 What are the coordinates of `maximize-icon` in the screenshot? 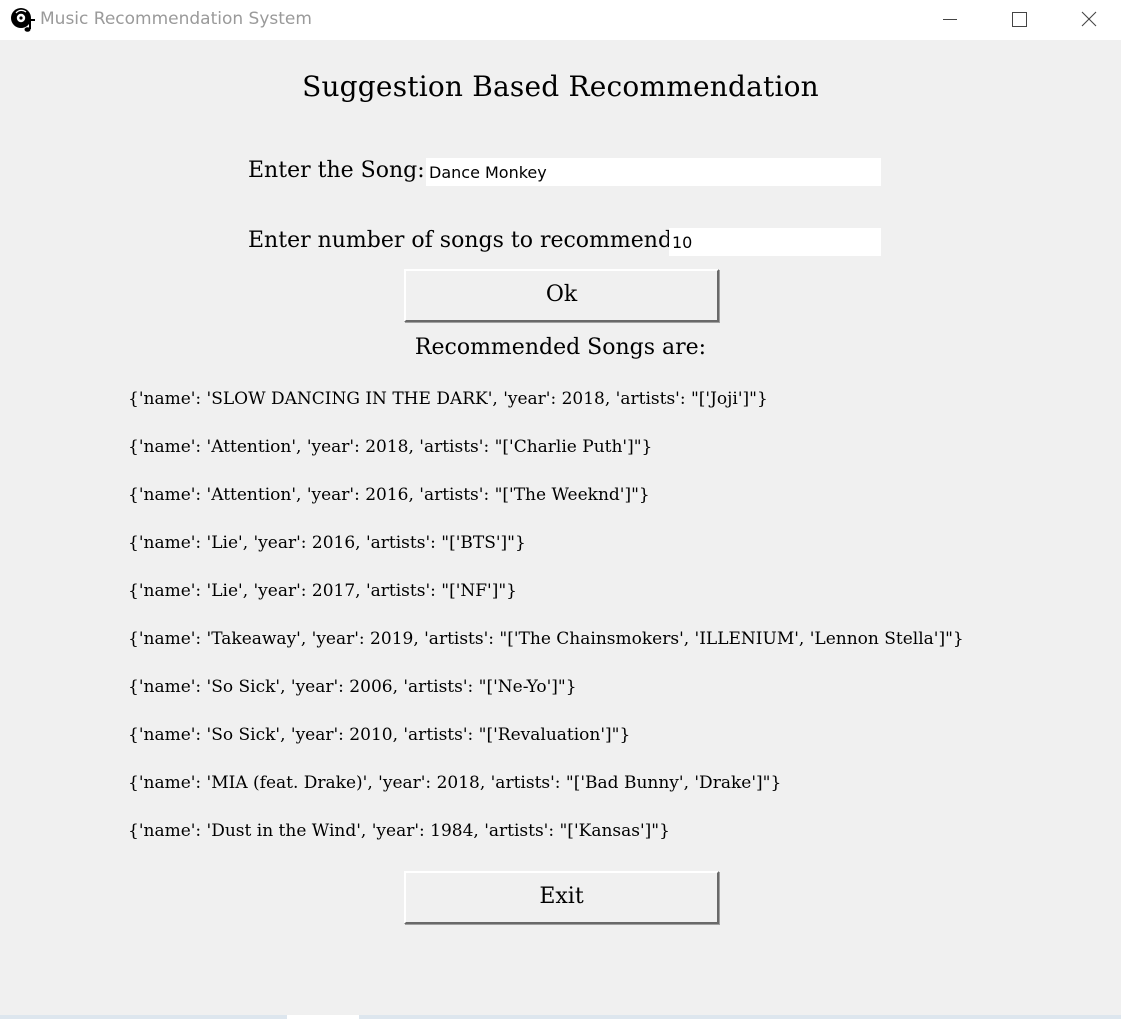 It's located at (1019, 19).